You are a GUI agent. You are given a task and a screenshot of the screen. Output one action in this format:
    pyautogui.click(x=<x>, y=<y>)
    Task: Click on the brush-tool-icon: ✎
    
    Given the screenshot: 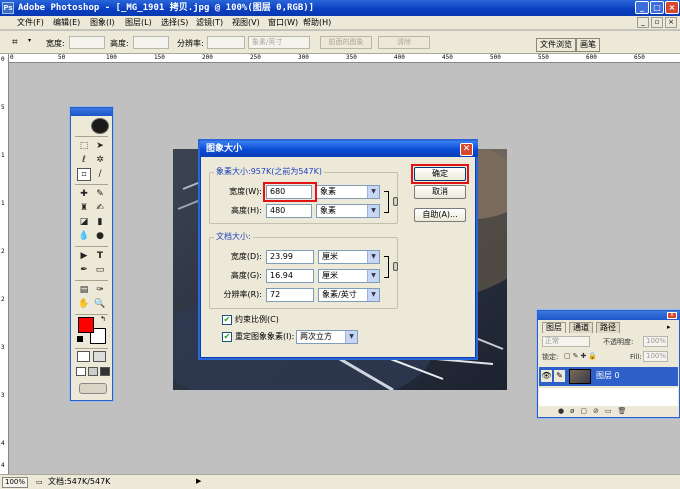 What is the action you would take?
    pyautogui.click(x=100, y=194)
    